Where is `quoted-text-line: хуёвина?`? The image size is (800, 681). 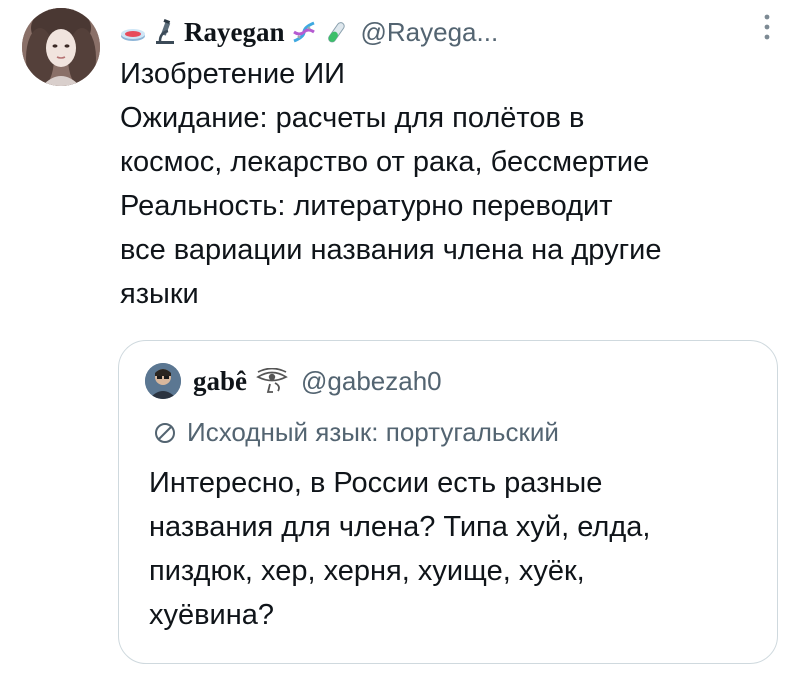 quoted-text-line: хуёвина? is located at coordinates (212, 615).